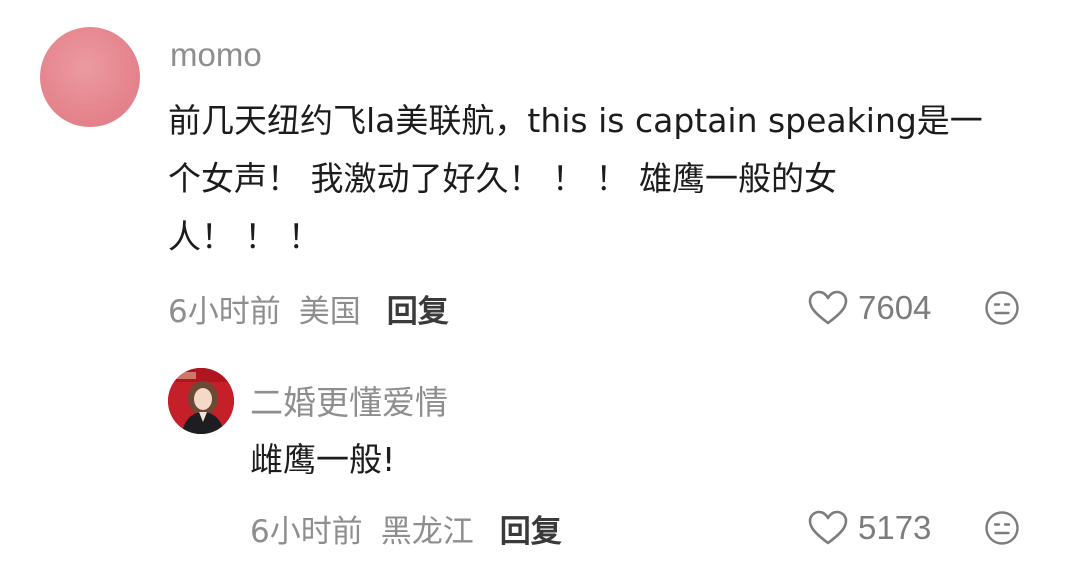 This screenshot has width=1080, height=580. Describe the element at coordinates (90, 77) in the screenshot. I see `avatar` at that location.